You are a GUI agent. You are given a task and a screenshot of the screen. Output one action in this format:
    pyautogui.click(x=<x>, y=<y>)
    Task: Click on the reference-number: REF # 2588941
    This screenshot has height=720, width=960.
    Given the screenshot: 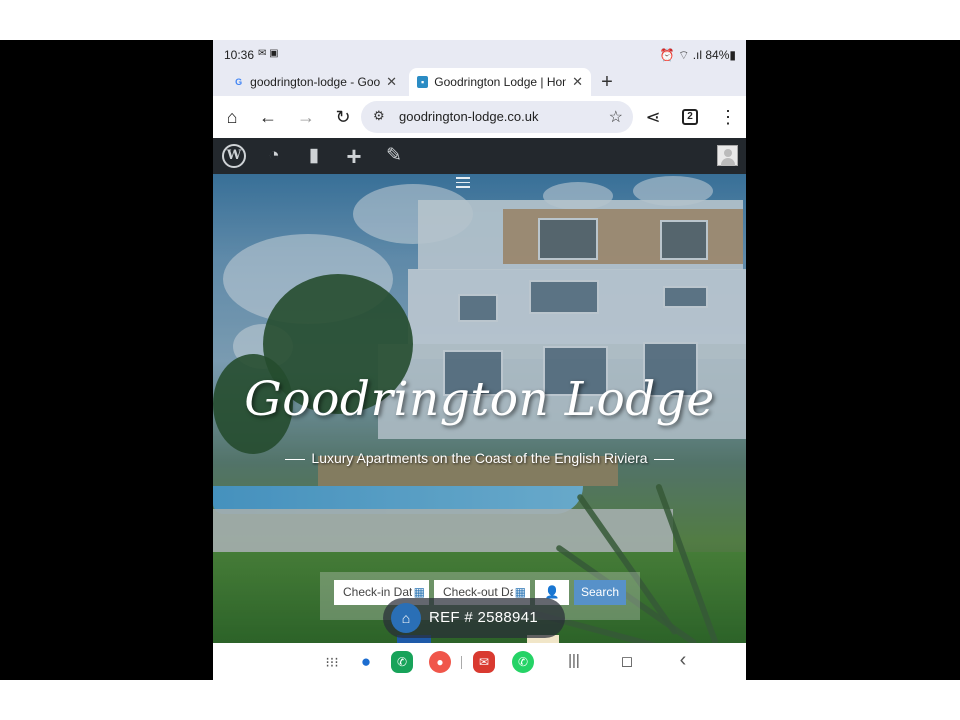 What is the action you would take?
    pyautogui.click(x=483, y=617)
    